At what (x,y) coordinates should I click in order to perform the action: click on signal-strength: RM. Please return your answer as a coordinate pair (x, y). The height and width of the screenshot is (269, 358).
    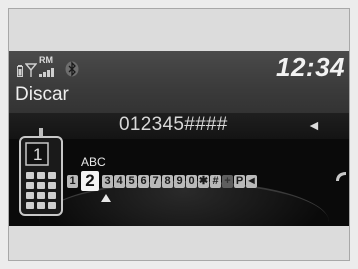
    Looking at the image, I should click on (48, 66).